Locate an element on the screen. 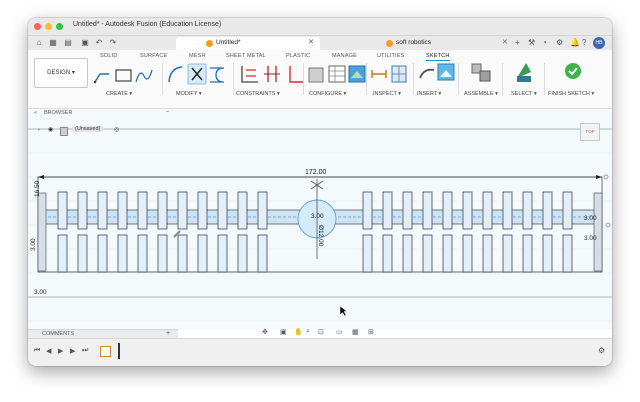  grid-settings-icon: ▦ is located at coordinates (355, 332).